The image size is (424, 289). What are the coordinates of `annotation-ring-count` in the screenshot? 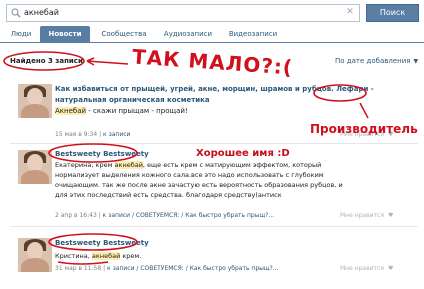 It's located at (44, 61).